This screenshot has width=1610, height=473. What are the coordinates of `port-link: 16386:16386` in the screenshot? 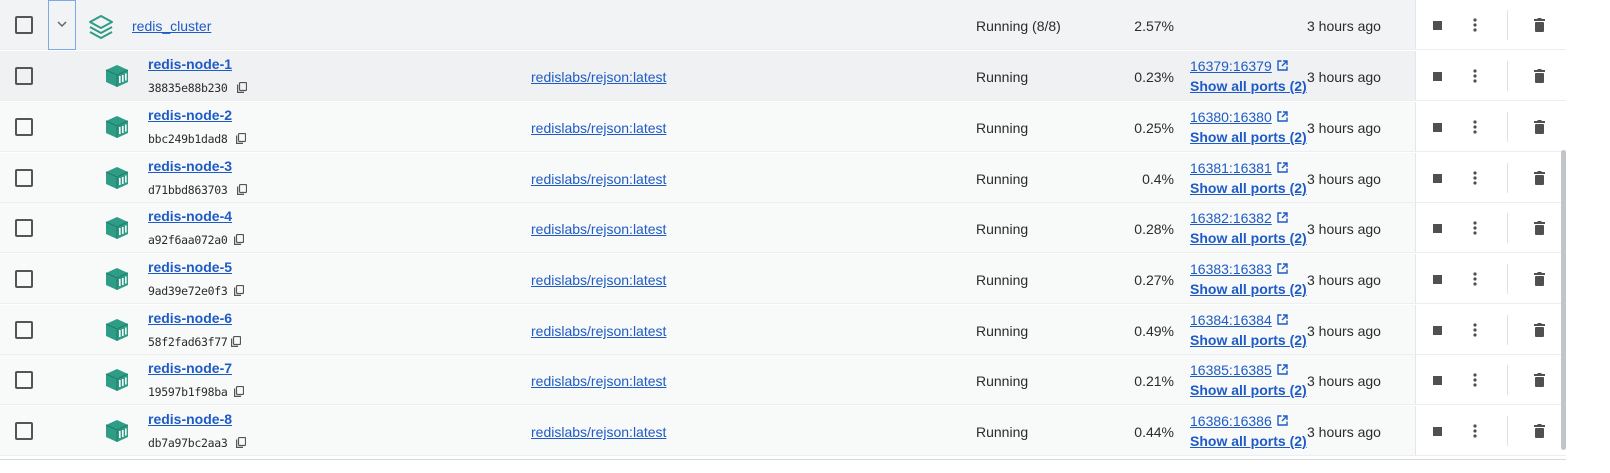 It's located at (1231, 421).